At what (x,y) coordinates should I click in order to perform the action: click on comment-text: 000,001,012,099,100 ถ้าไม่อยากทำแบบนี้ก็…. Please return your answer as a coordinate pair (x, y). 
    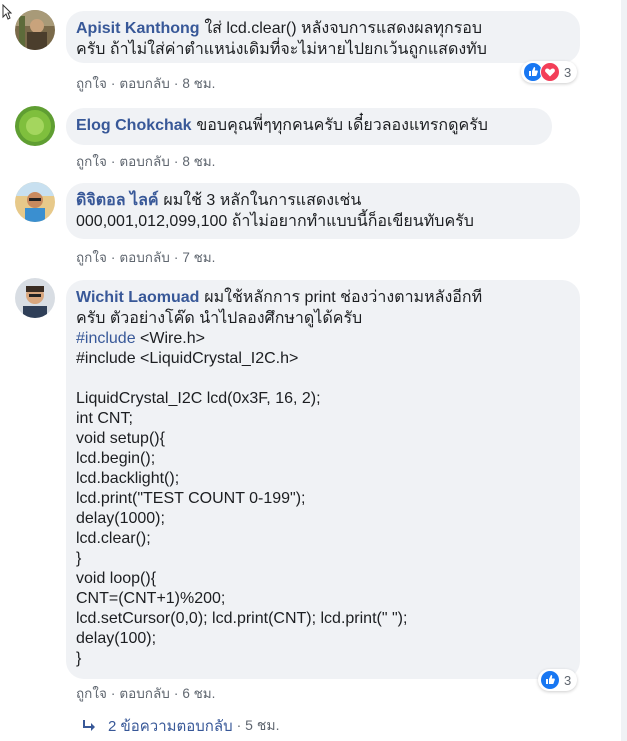
    Looking at the image, I should click on (275, 221).